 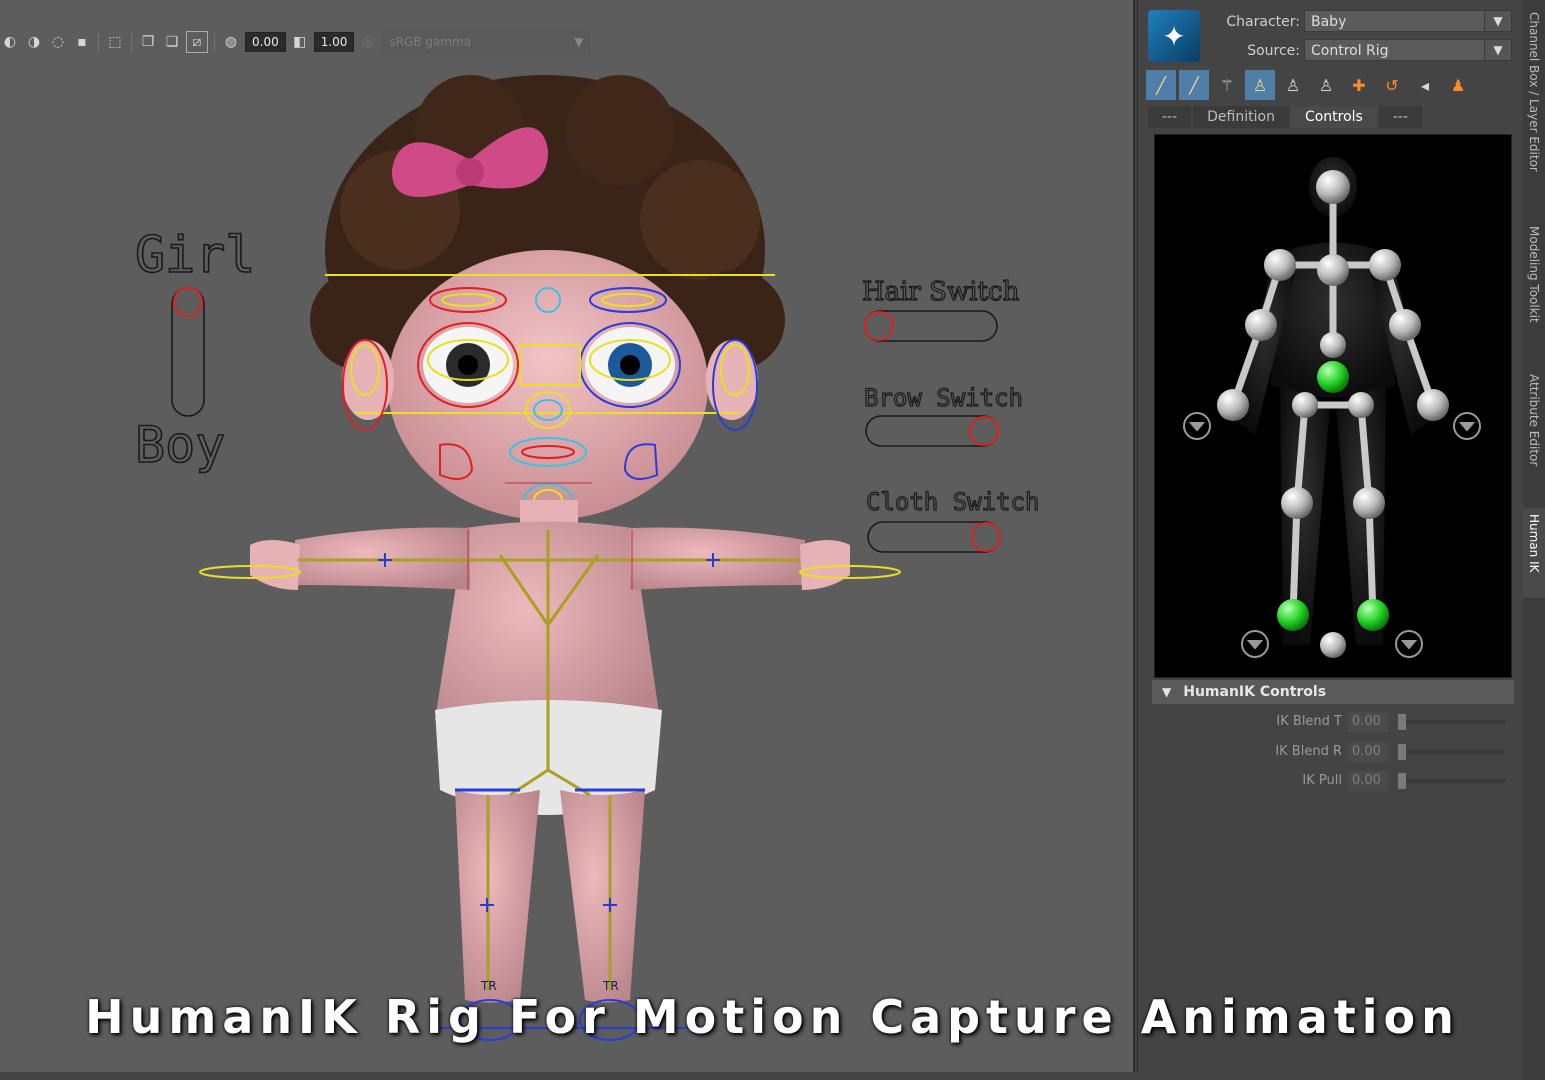 What do you see at coordinates (1534, 287) in the screenshot?
I see `tab-modeling-toolkit: Modeling Toolkit` at bounding box center [1534, 287].